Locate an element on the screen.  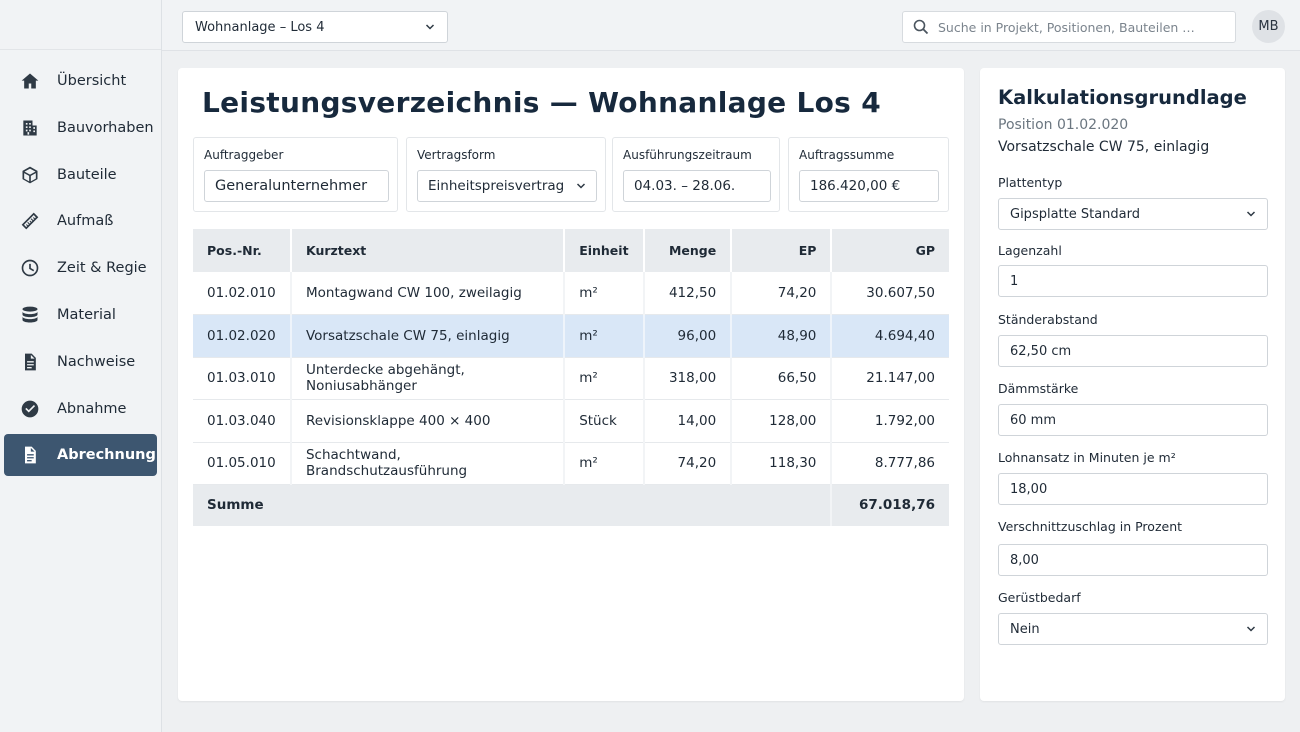
sidebar-item-nachweise: Nachweise is located at coordinates (80, 362).